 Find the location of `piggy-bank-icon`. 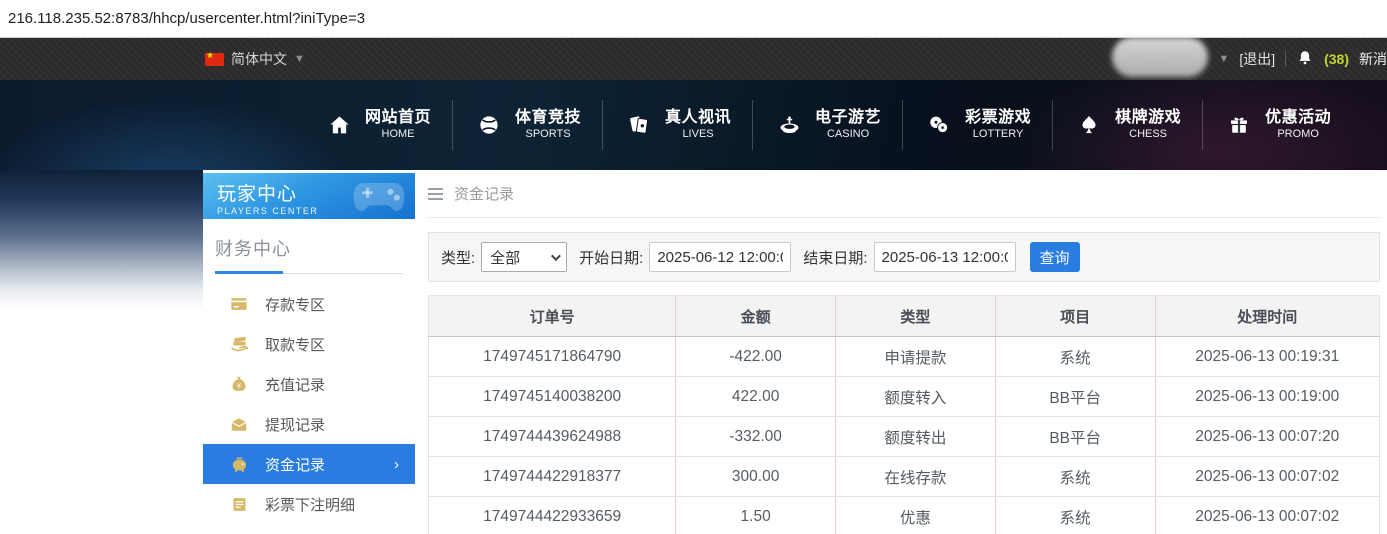

piggy-bank-icon is located at coordinates (239, 464).